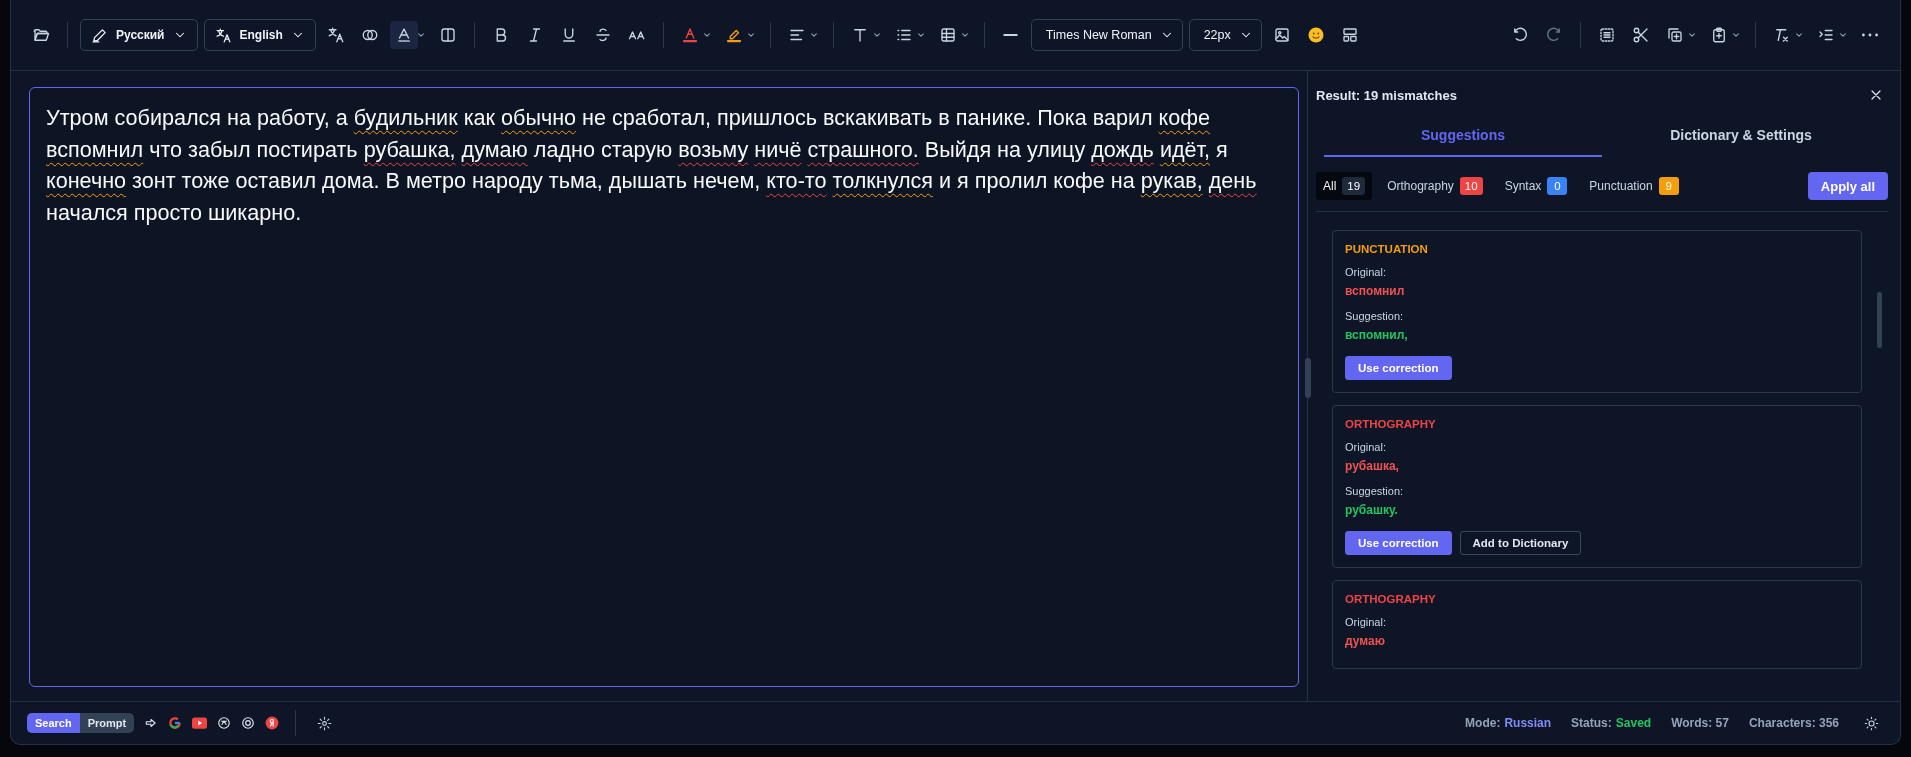 The image size is (1911, 757). I want to click on flagged-word: идёт,, so click(1185, 149).